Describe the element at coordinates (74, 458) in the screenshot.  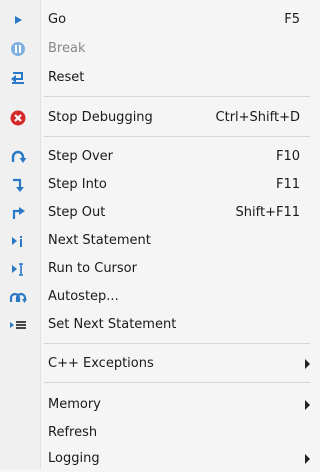
I see `menu-item-label: Logging` at that location.